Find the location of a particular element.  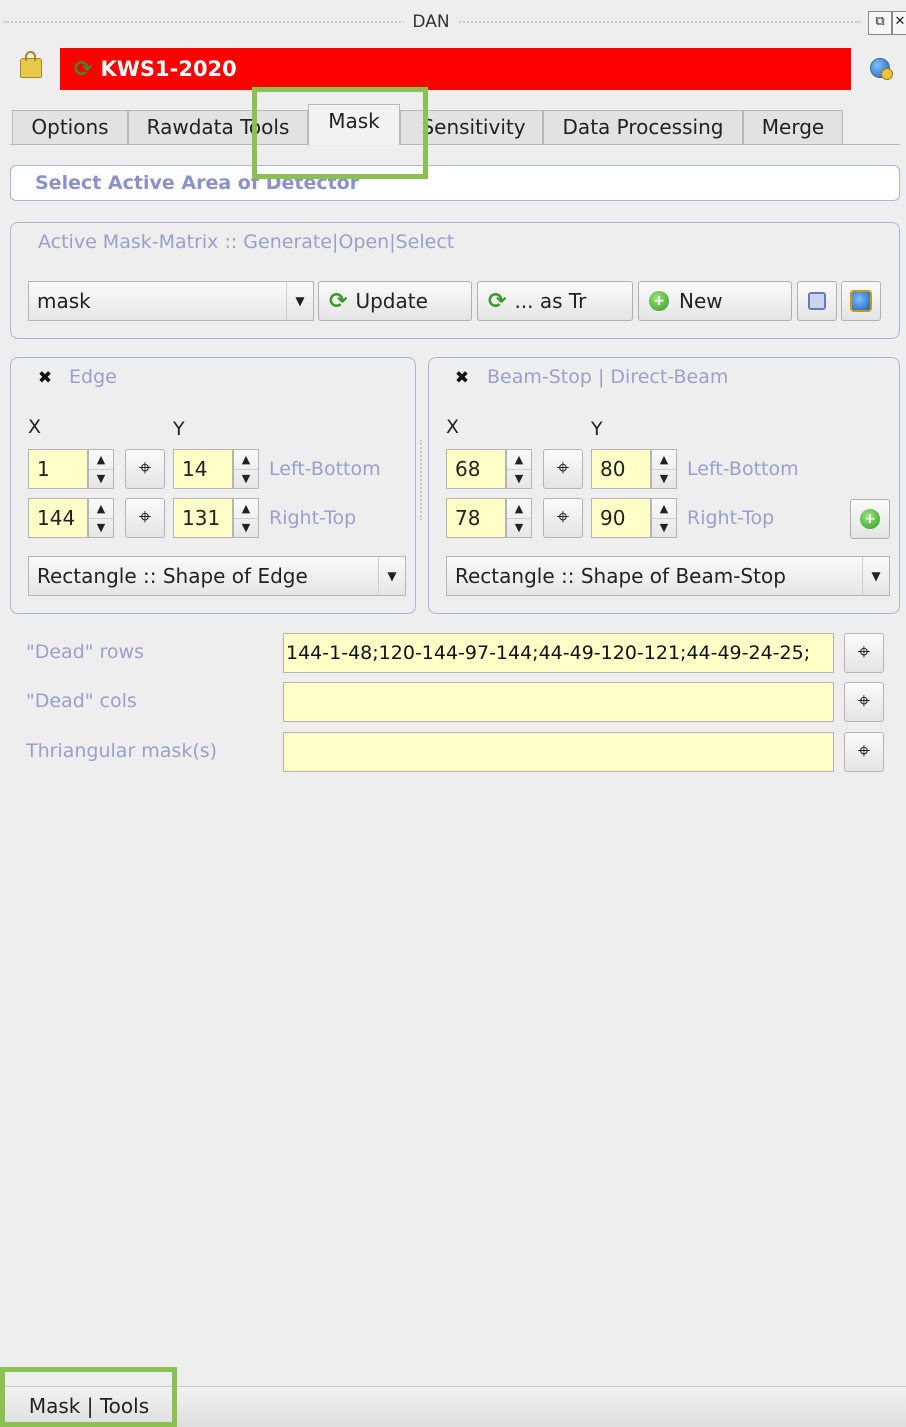

beamstop-left-bottom-y-input: 80 is located at coordinates (621, 469).